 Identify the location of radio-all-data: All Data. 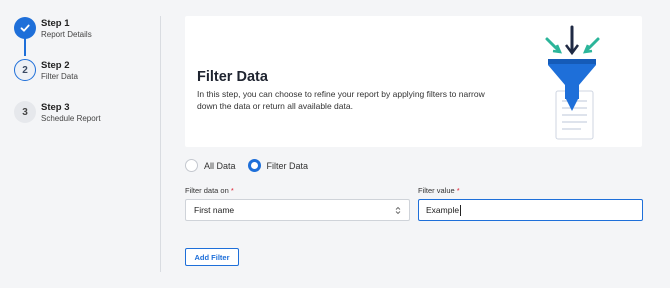
(210, 165).